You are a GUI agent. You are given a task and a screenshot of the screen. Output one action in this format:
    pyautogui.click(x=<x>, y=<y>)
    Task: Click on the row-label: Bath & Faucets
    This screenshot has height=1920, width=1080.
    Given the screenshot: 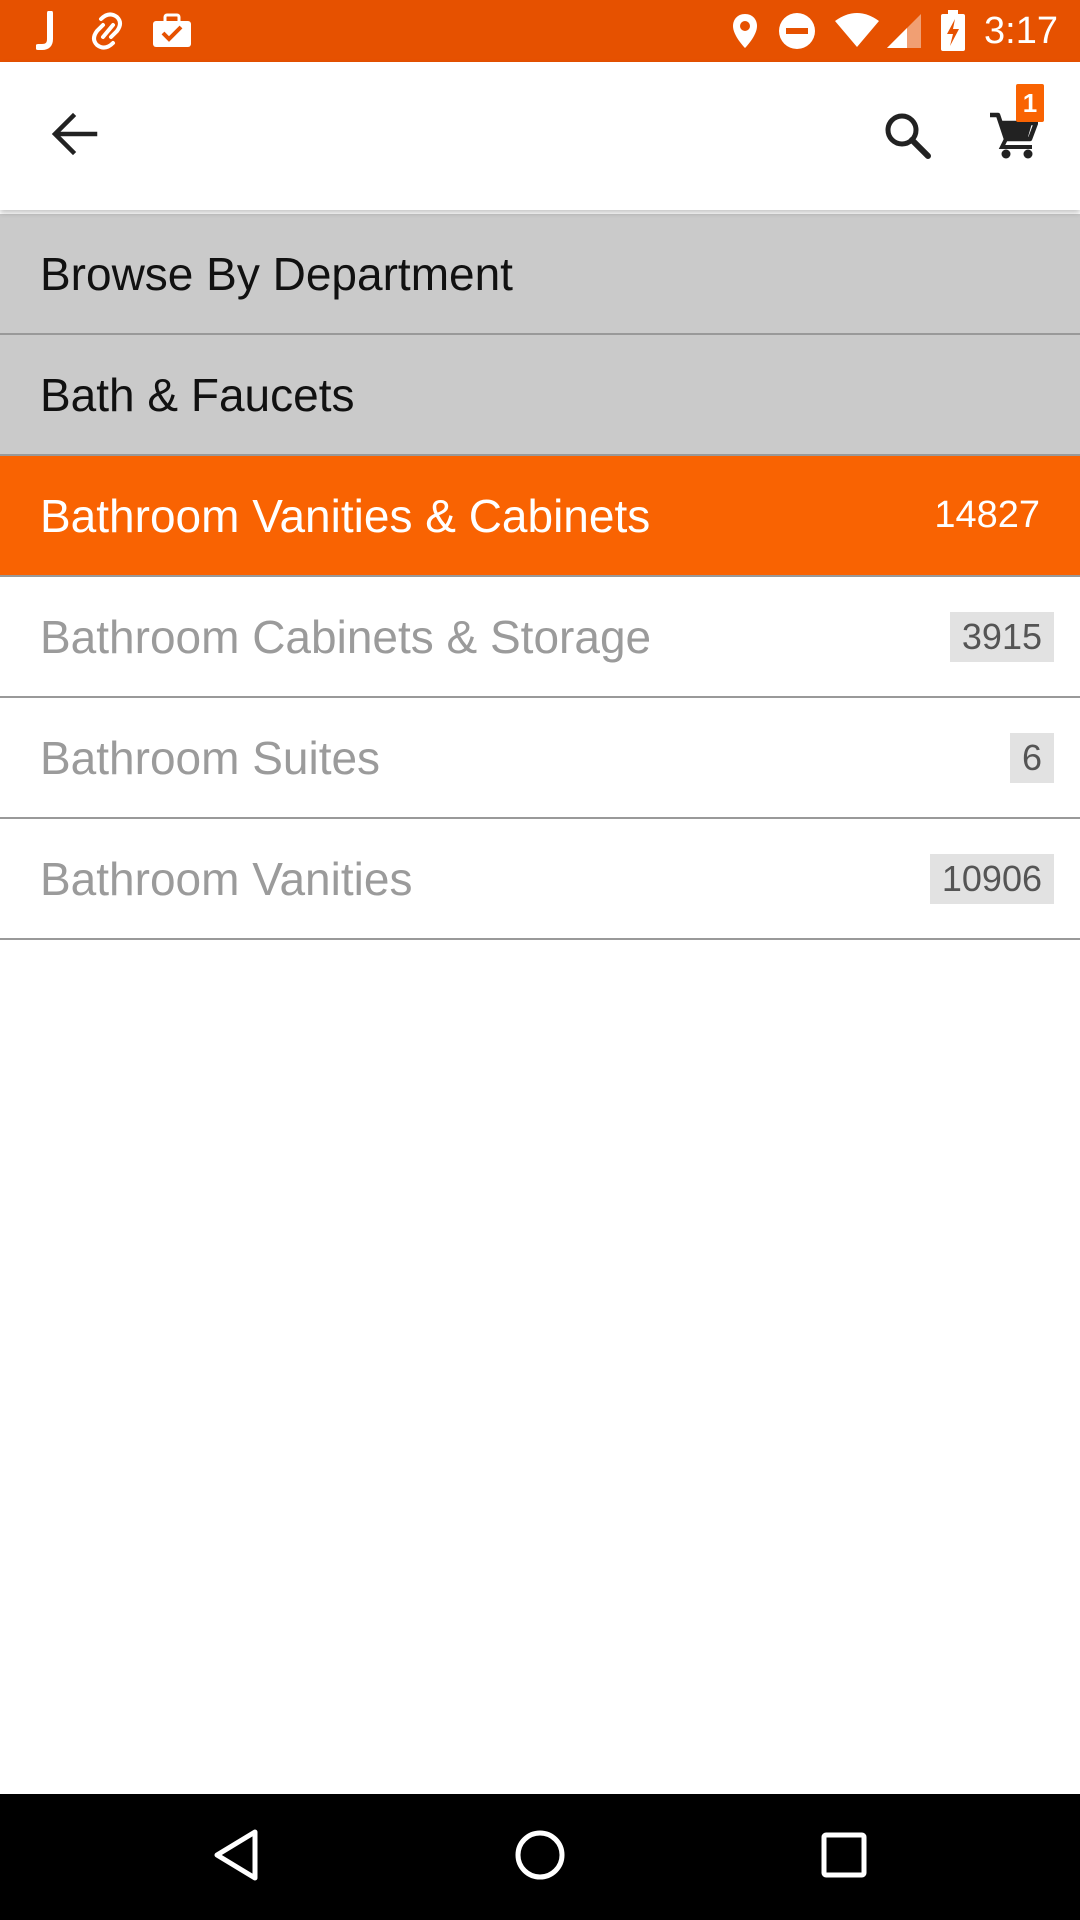 What is the action you would take?
    pyautogui.click(x=197, y=394)
    